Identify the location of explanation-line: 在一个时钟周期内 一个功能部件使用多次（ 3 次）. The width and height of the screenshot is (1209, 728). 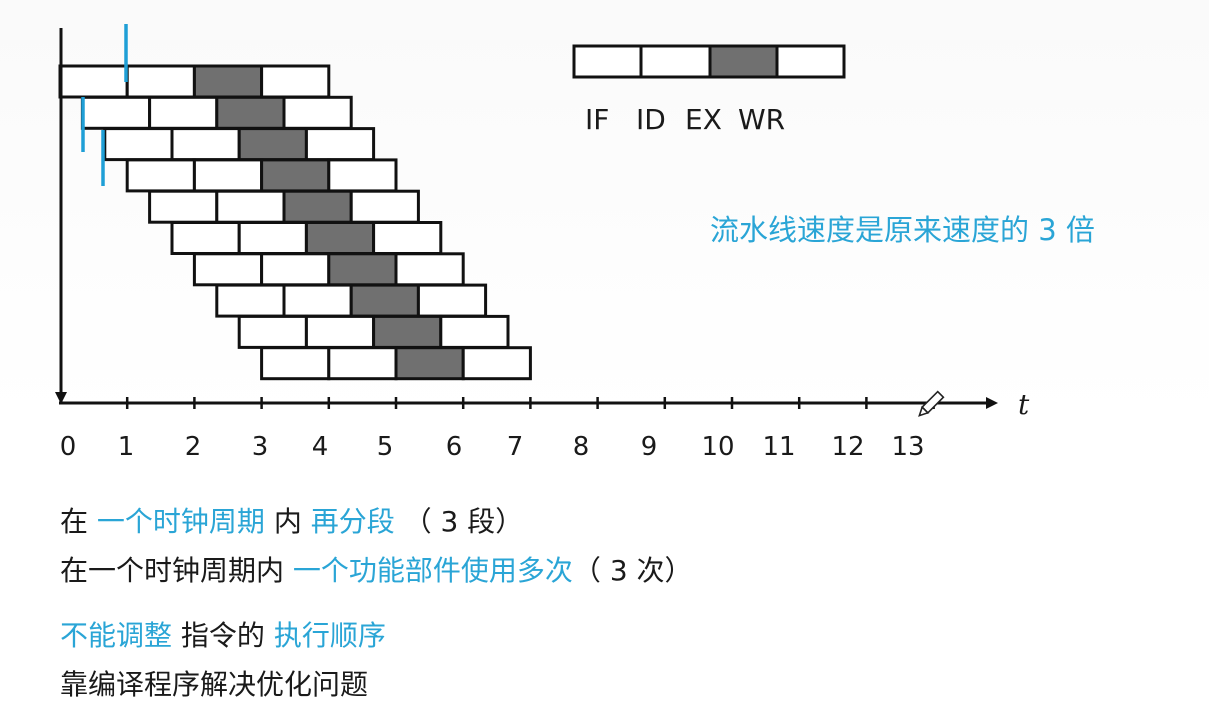
(376, 569).